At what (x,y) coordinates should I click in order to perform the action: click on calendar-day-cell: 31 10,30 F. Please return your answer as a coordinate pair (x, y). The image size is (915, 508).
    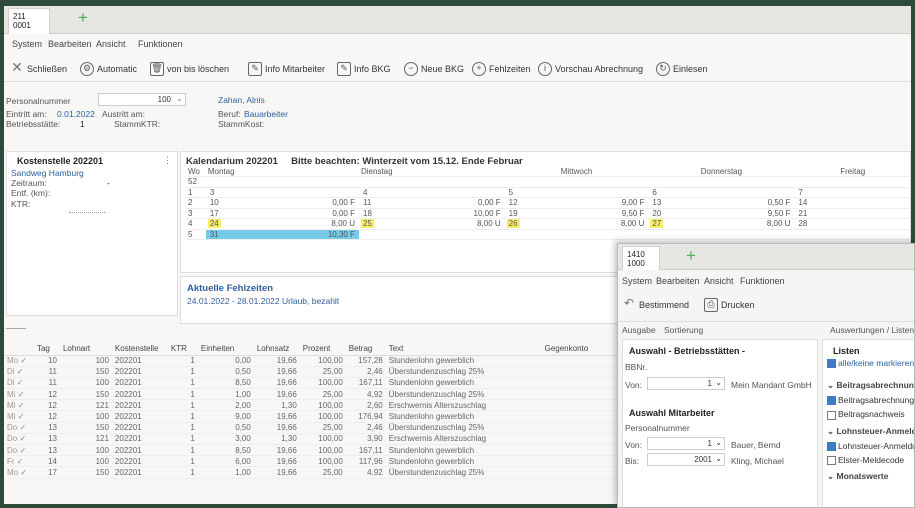
    Looking at the image, I should click on (282, 234).